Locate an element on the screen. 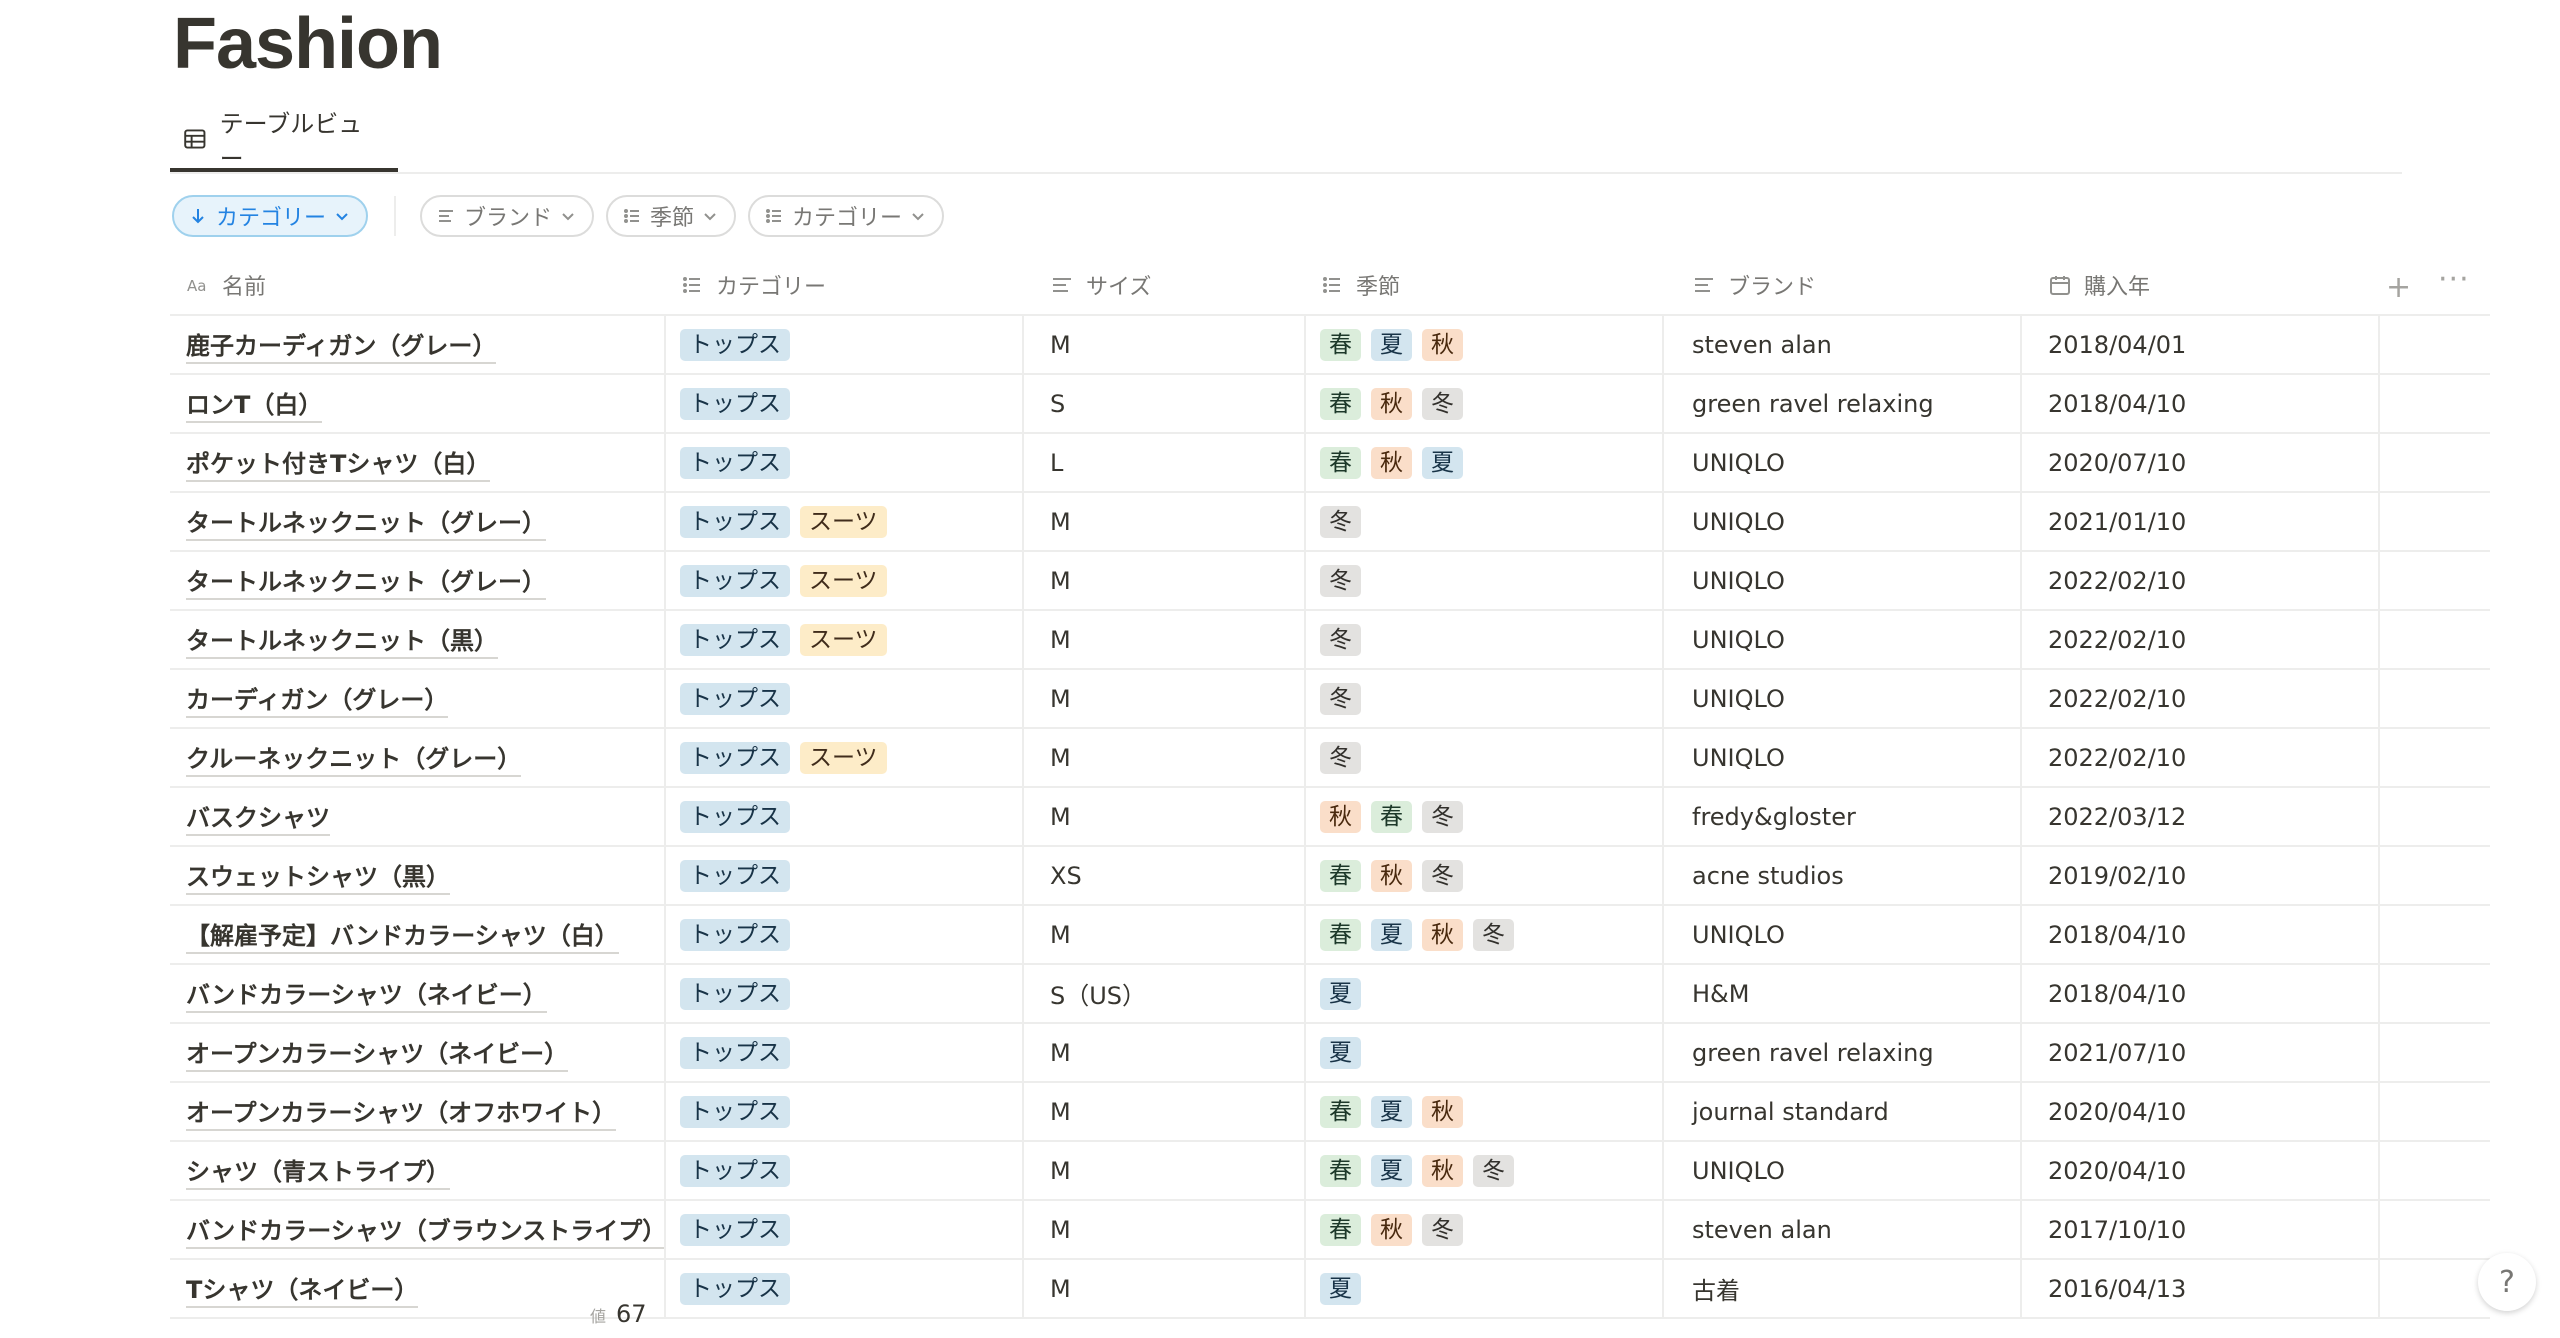  purchase-date-cell: 2019/02/10 is located at coordinates (2201, 875).